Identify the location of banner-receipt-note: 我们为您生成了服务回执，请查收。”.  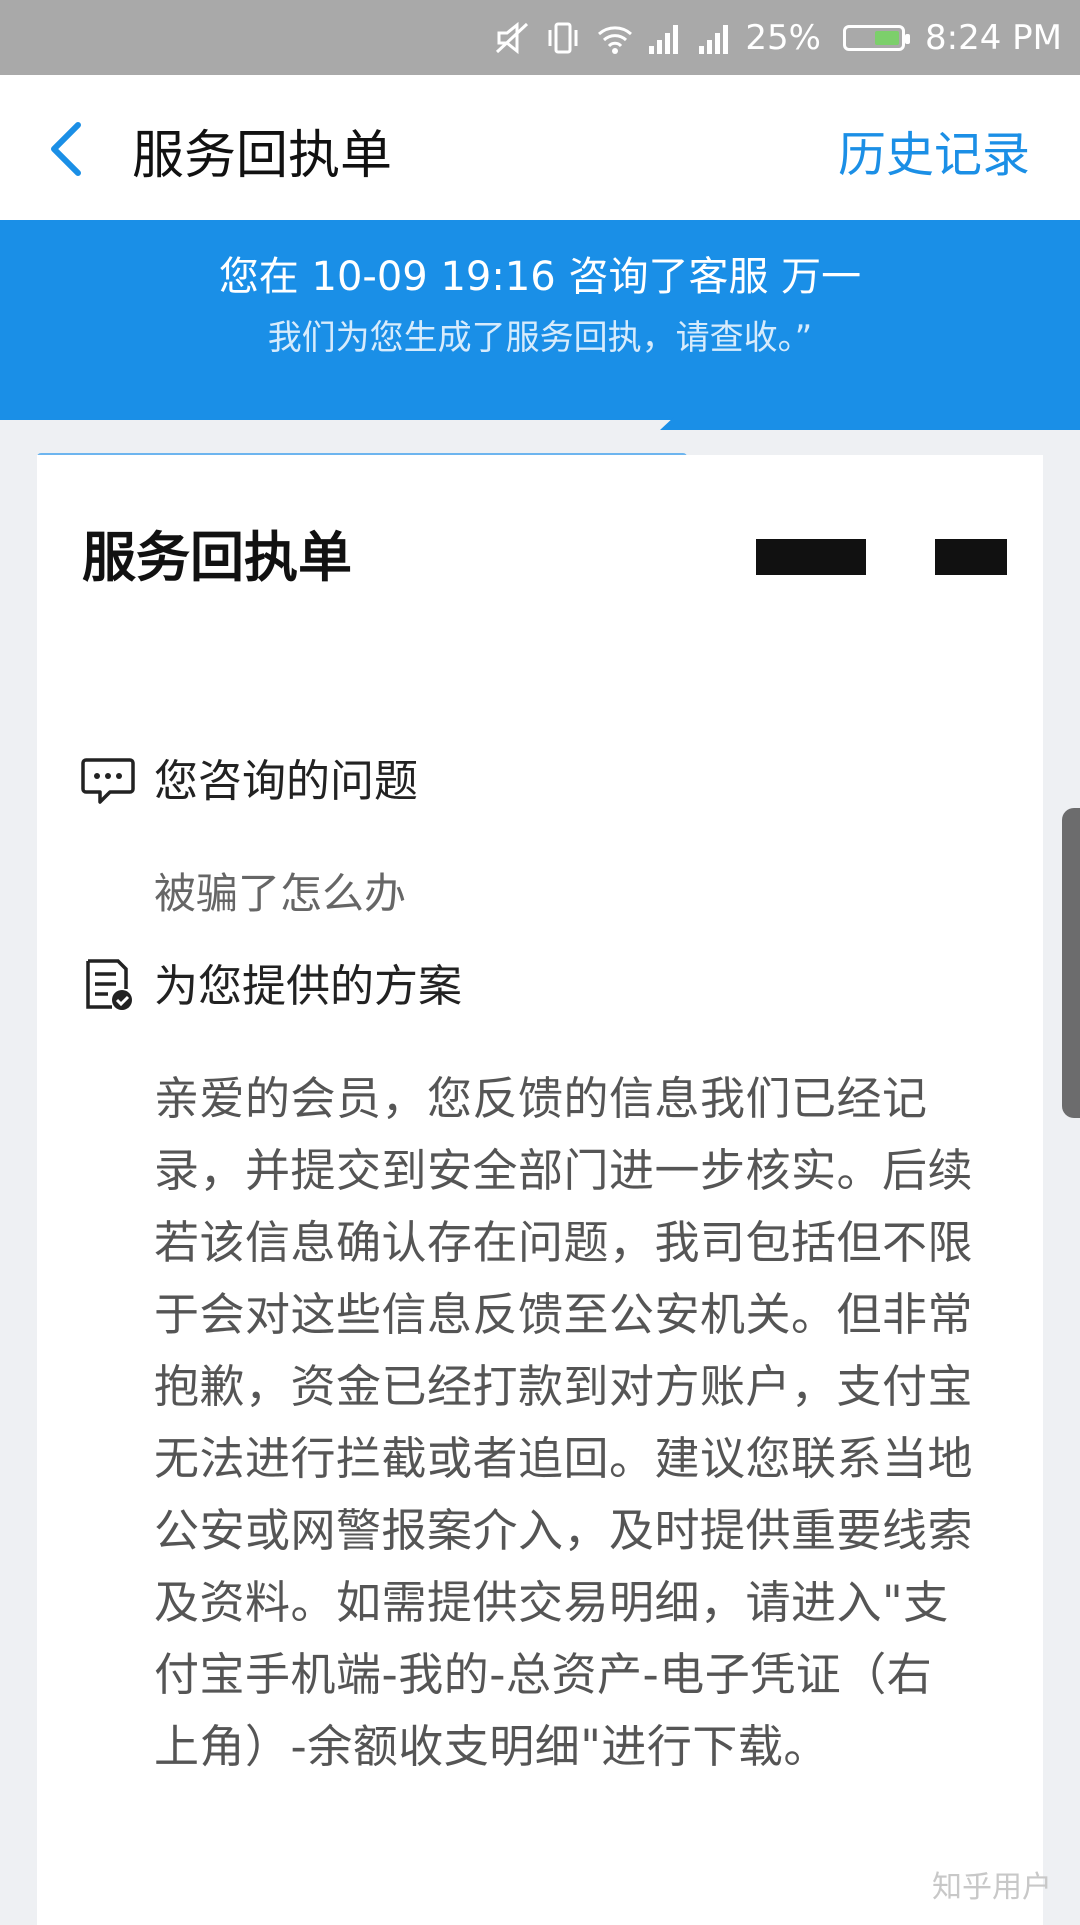
(540, 338).